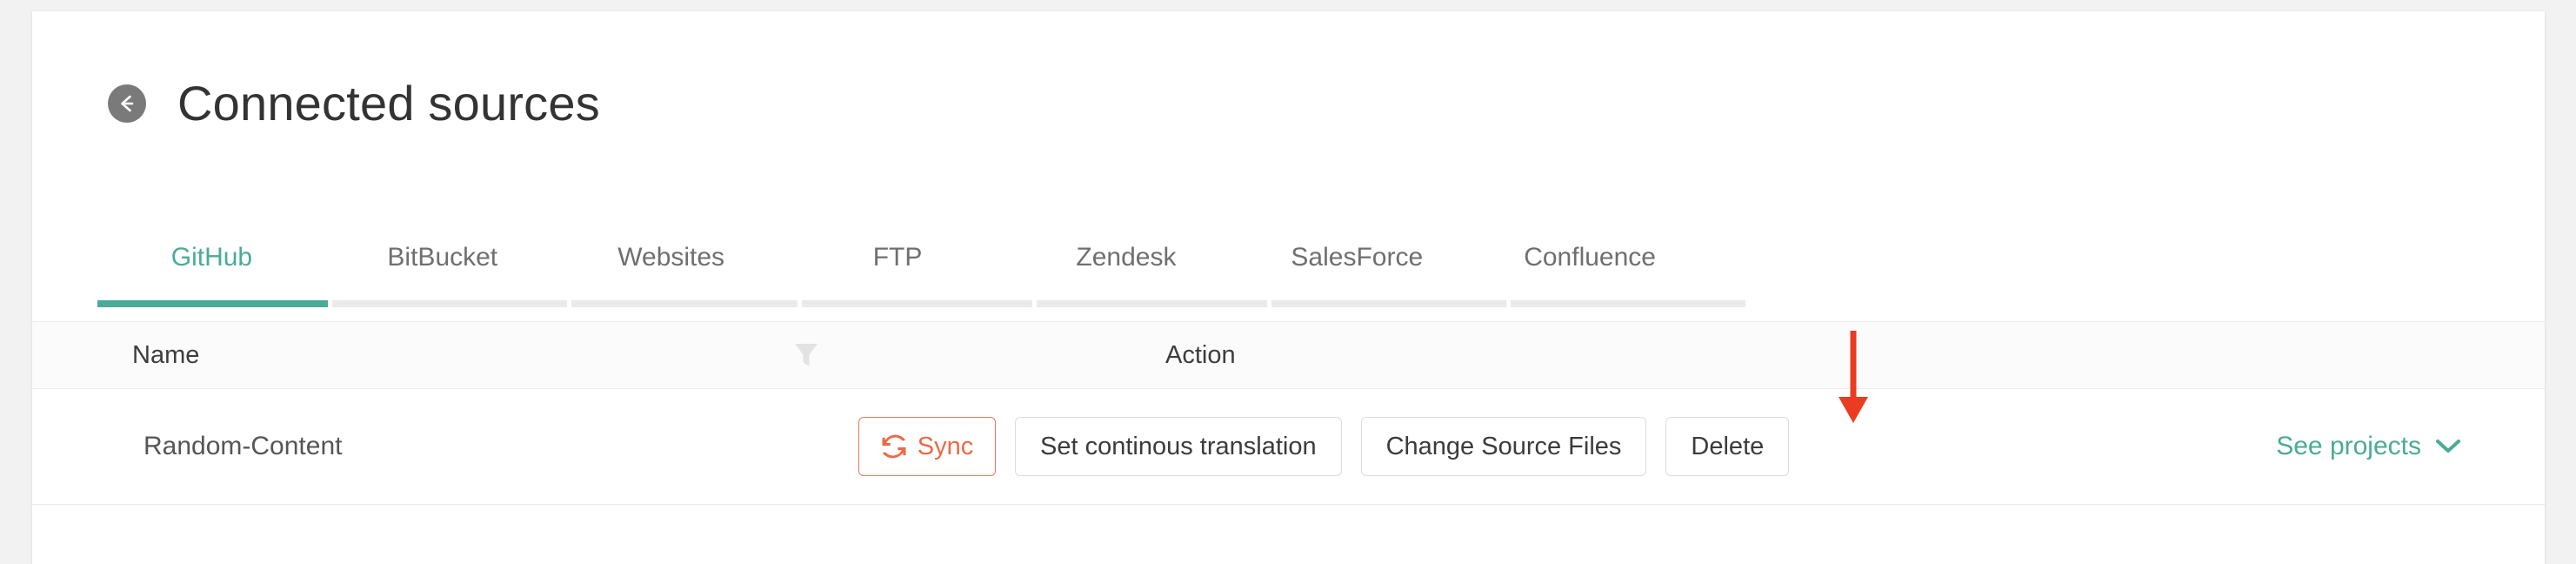 This screenshot has width=2576, height=564. I want to click on tab-bitbucket: BitBucket, so click(442, 258).